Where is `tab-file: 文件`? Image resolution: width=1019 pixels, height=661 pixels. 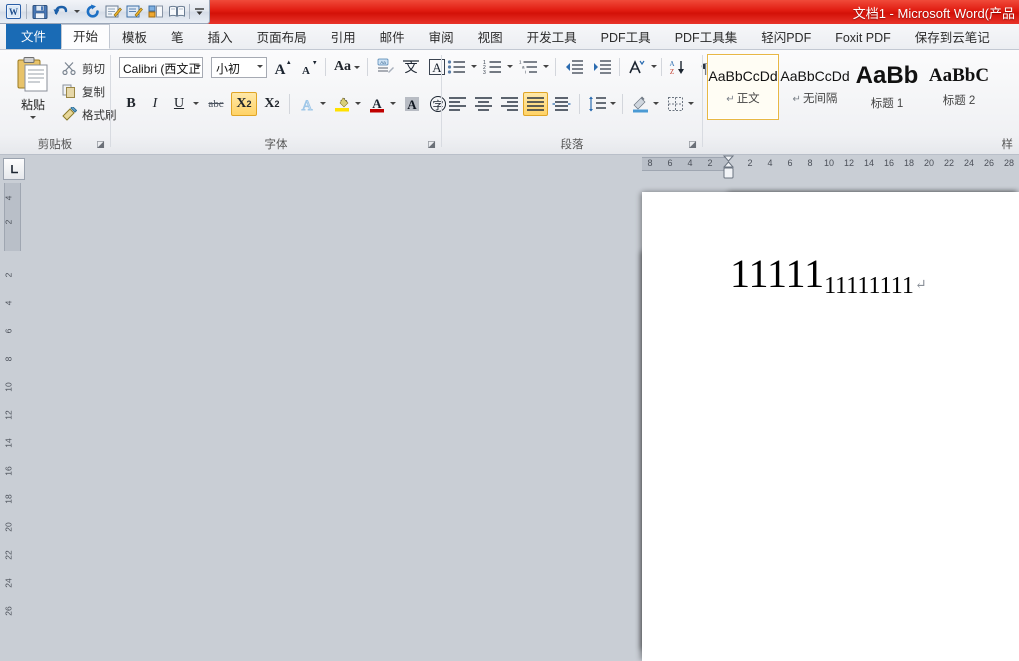 tab-file: 文件 is located at coordinates (34, 36).